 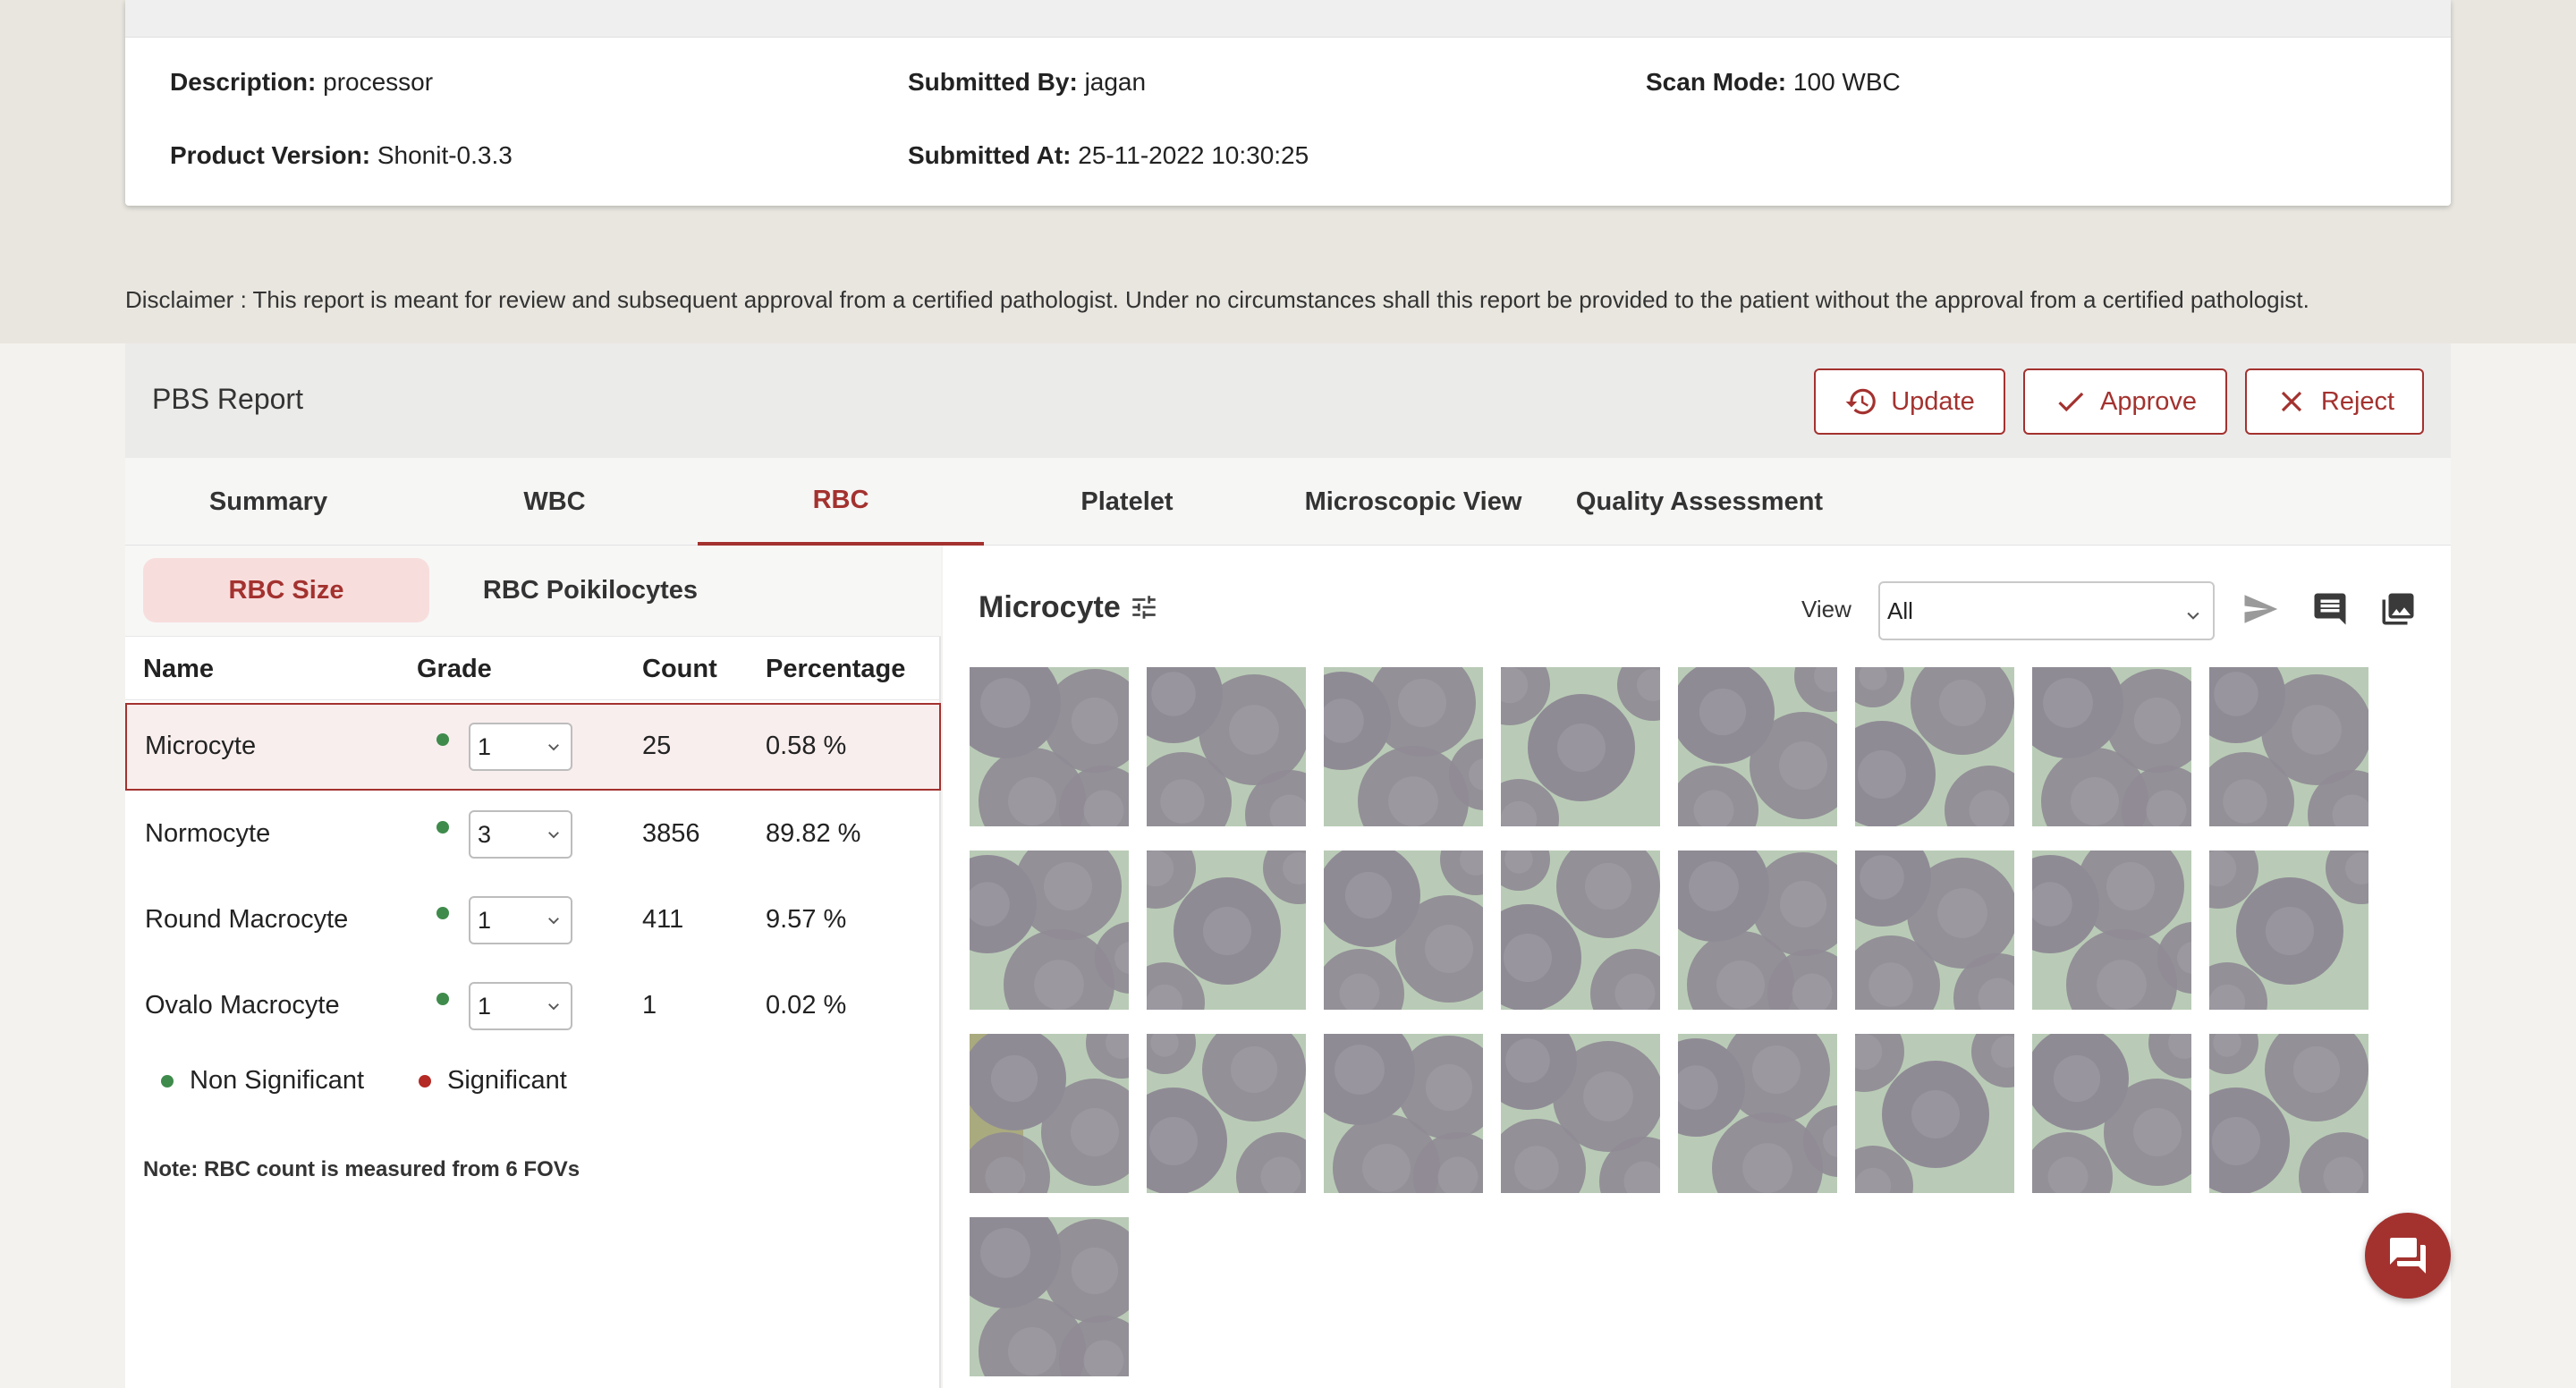 What do you see at coordinates (533, 699) in the screenshot?
I see `header-divider` at bounding box center [533, 699].